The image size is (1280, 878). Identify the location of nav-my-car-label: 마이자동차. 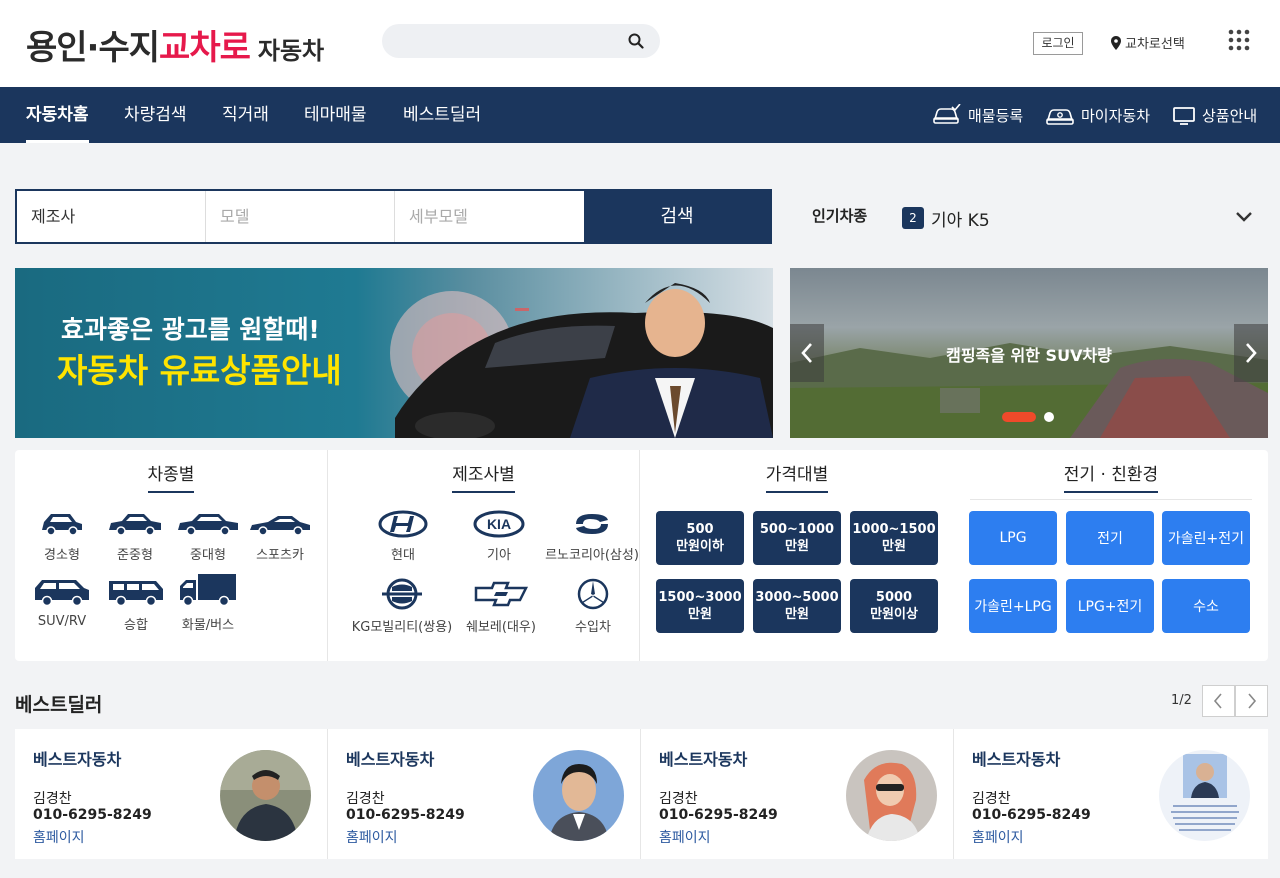
(1116, 115).